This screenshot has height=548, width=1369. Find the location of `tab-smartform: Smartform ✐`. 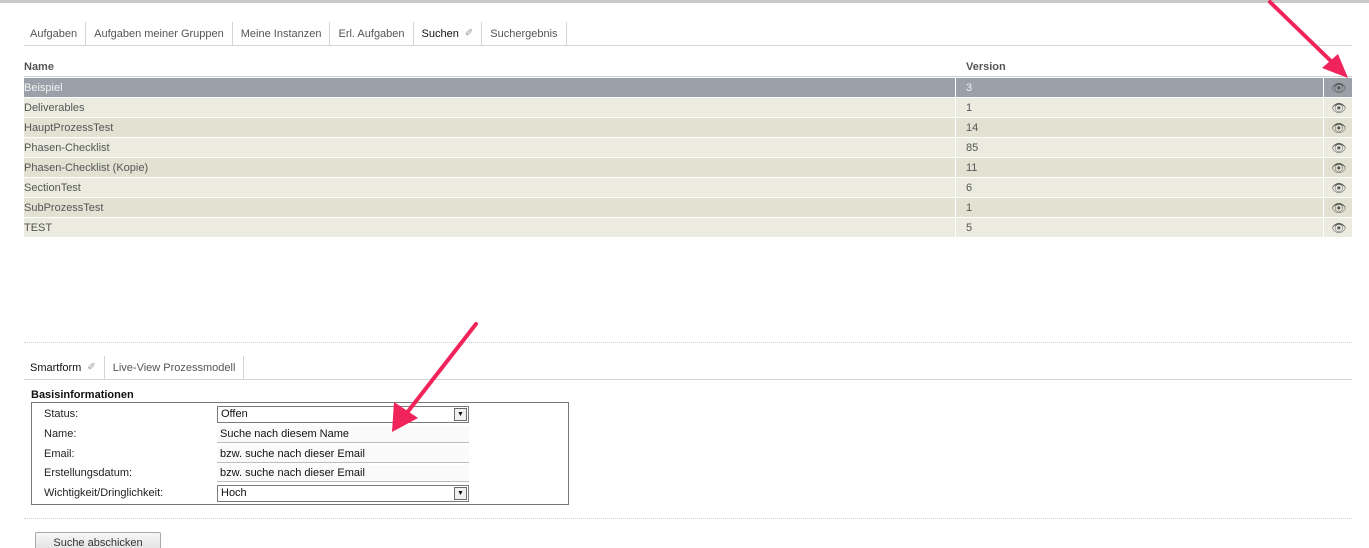

tab-smartform: Smartform ✐ is located at coordinates (64, 367).